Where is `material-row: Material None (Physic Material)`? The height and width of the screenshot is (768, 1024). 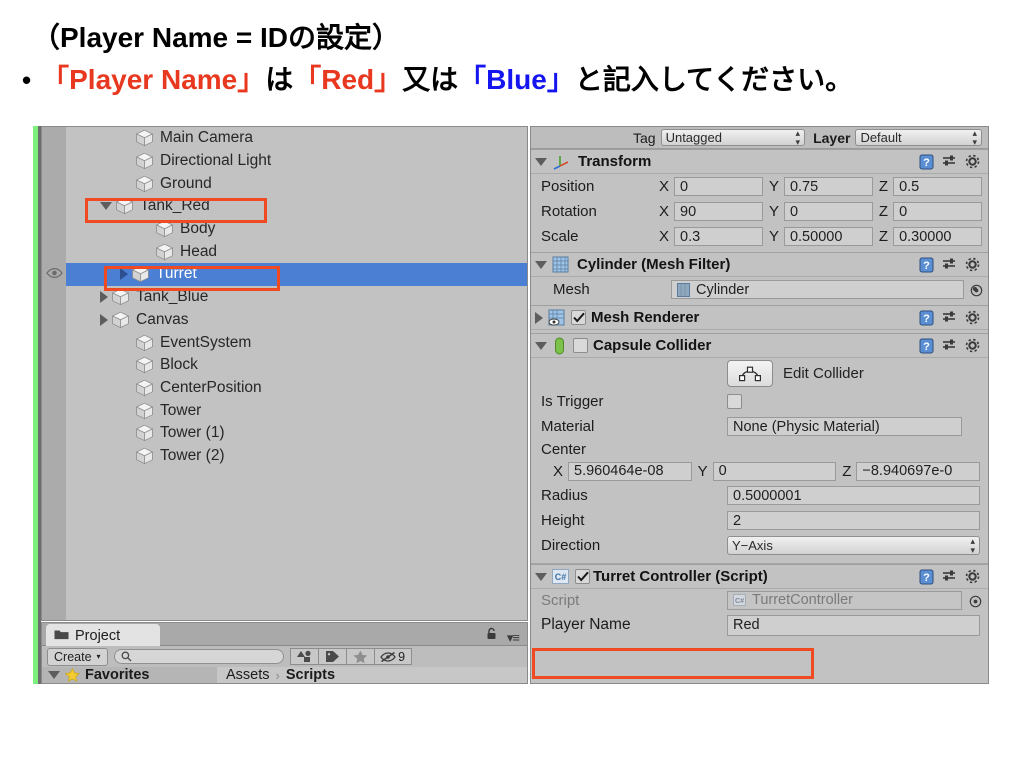 material-row: Material None (Physic Material) is located at coordinates (759, 426).